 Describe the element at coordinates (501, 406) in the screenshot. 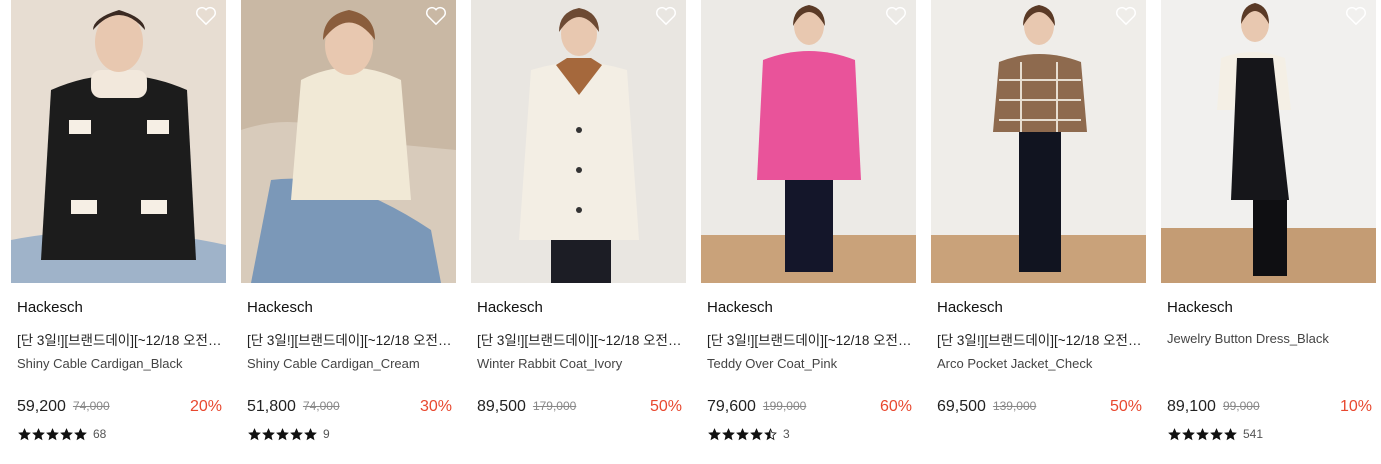

I see `sale-price: 89,500` at that location.